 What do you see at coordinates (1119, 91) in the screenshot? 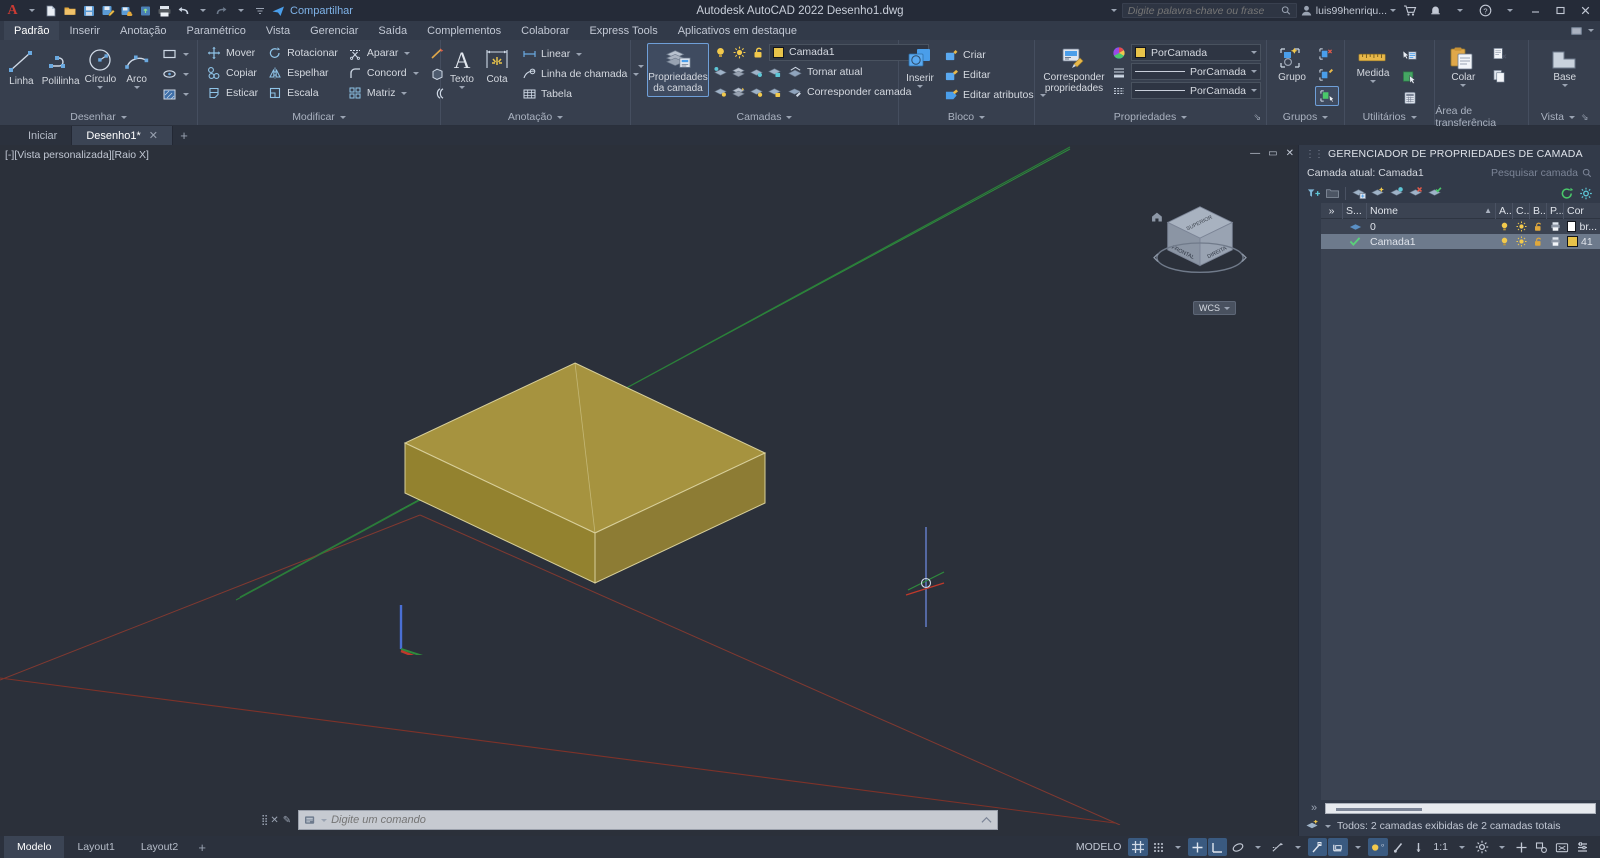
I see `linetype-icon` at bounding box center [1119, 91].